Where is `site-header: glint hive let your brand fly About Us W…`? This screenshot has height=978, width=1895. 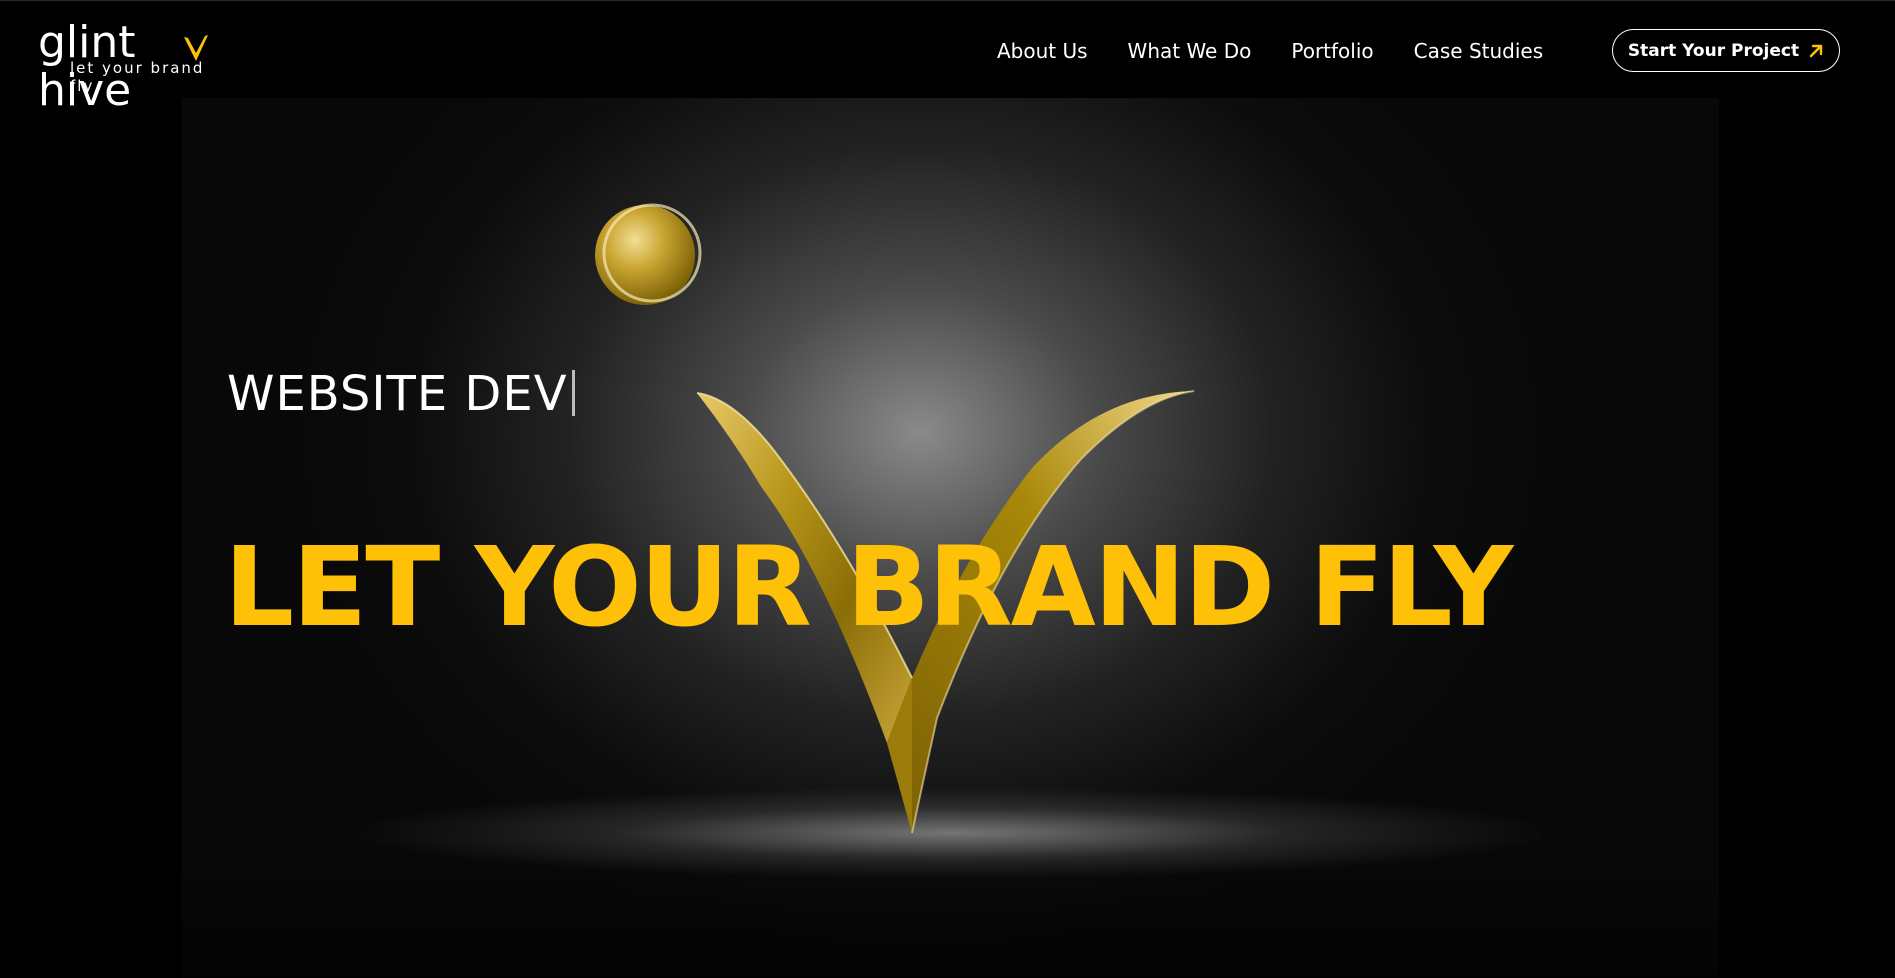 site-header: glint hive let your brand fly About Us W… is located at coordinates (947, 57).